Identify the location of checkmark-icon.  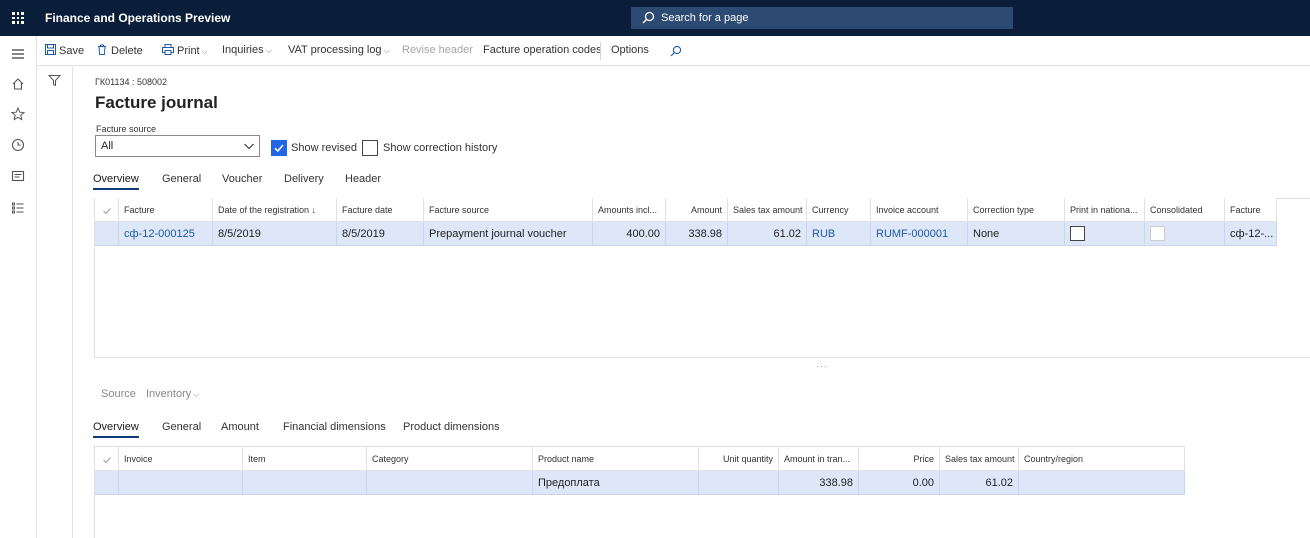
(106, 459).